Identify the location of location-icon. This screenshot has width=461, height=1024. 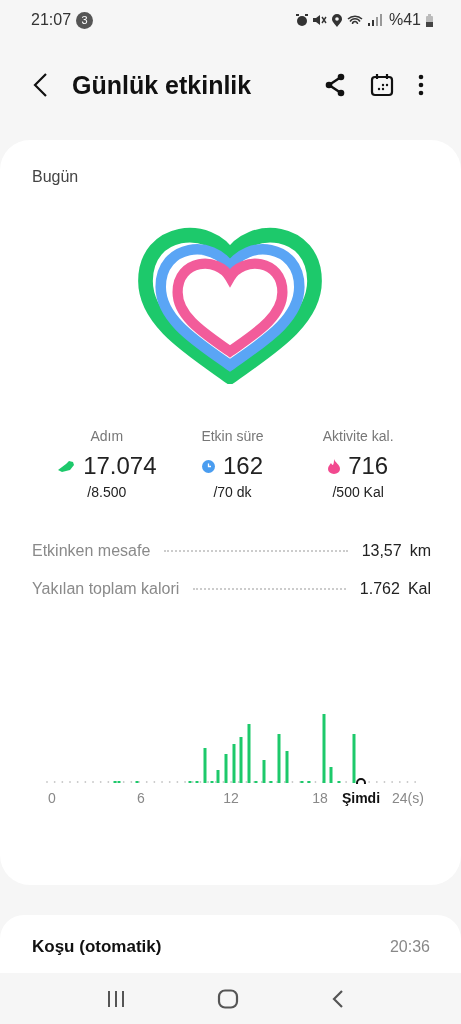
(336, 20).